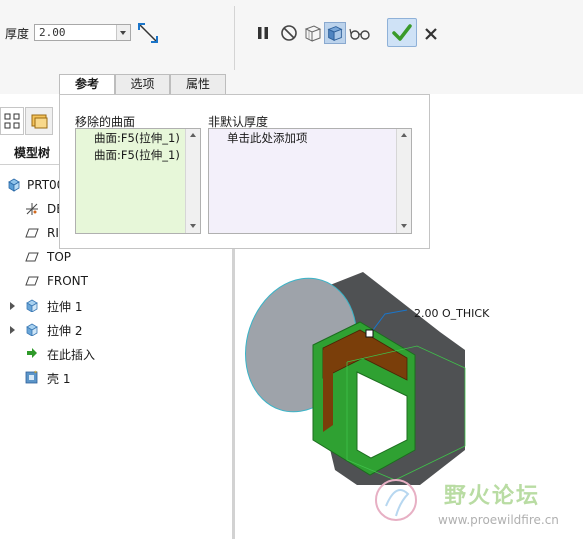 This screenshot has width=583, height=539. I want to click on nondefault-thickness-list: 单击此处添加项, so click(310, 181).